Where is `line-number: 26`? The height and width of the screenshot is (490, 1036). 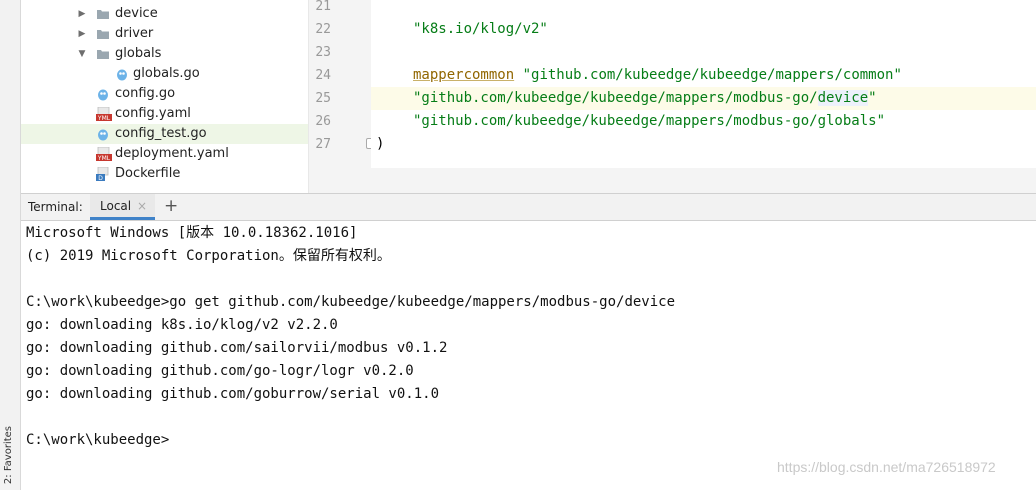 line-number: 26 is located at coordinates (323, 121).